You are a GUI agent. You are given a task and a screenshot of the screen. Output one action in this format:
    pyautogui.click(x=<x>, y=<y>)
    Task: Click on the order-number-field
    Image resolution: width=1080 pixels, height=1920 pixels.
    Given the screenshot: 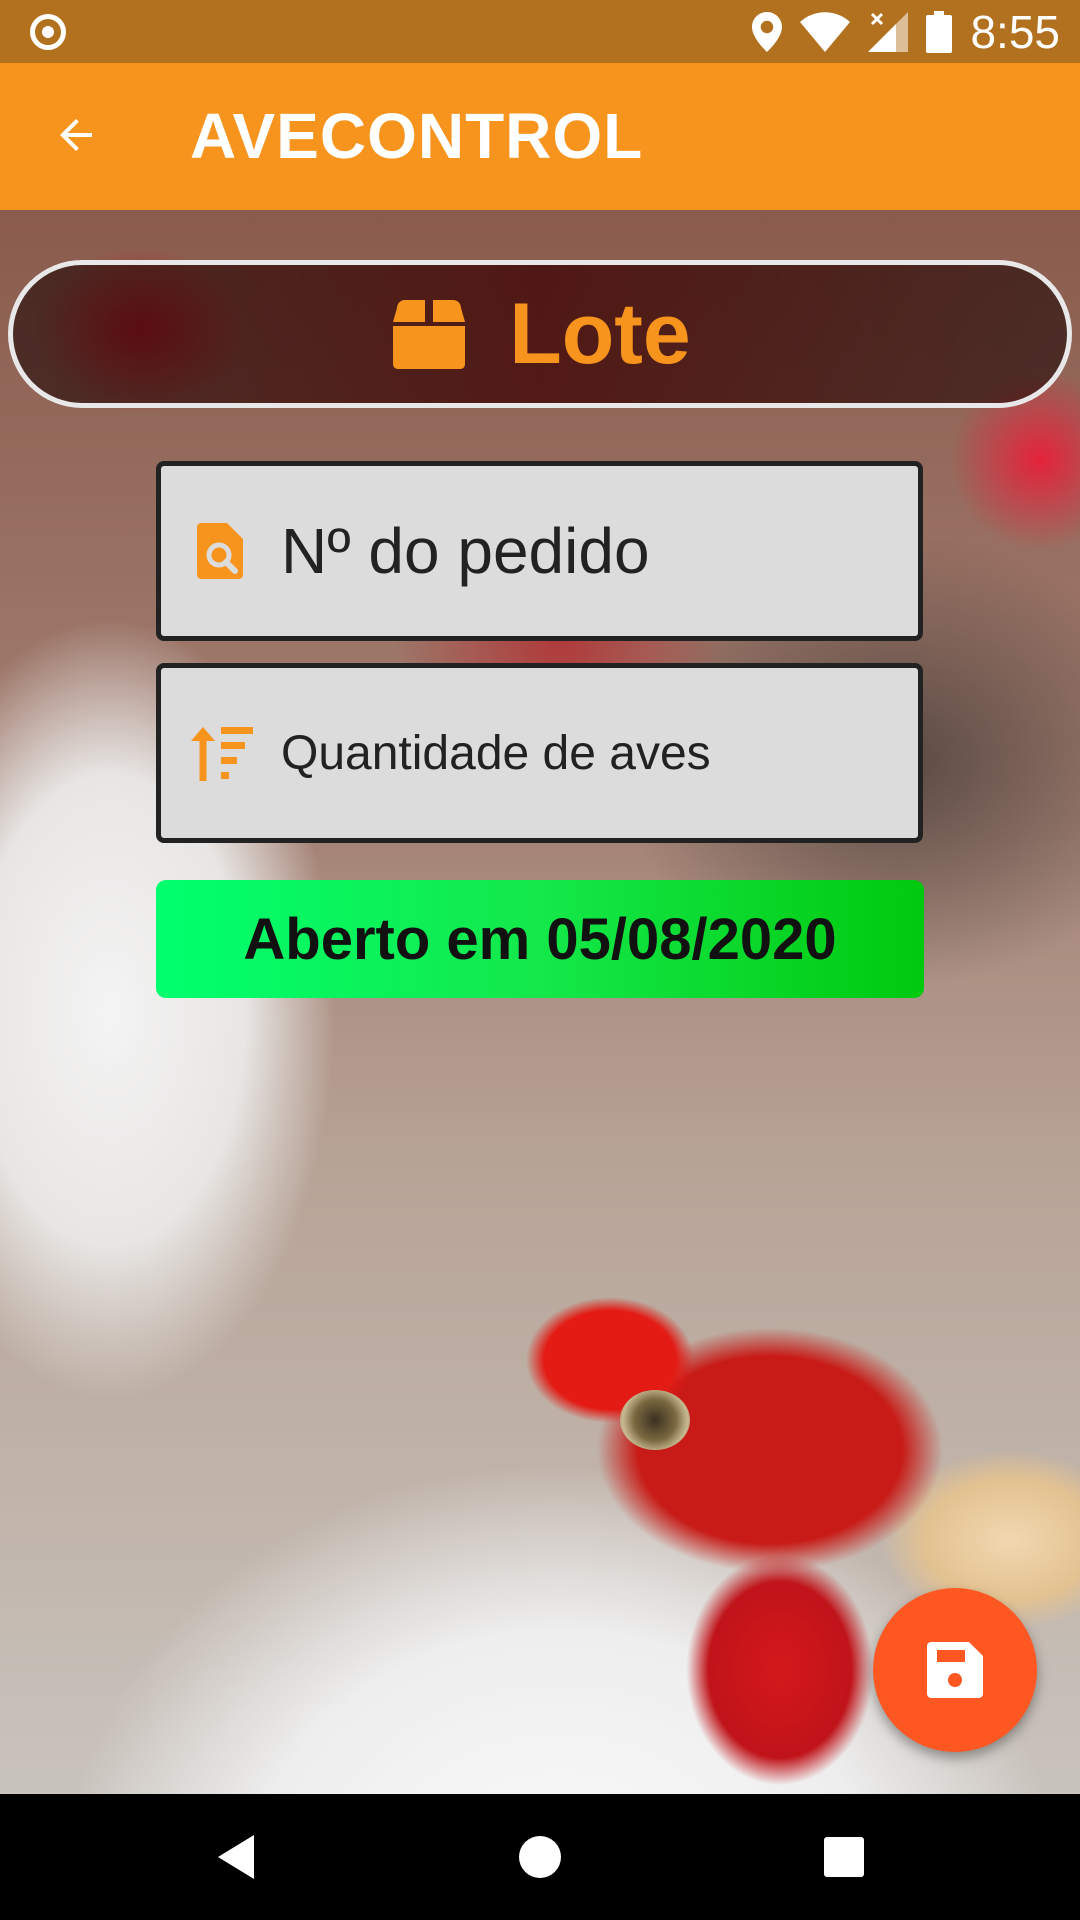 What is the action you would take?
    pyautogui.click(x=539, y=551)
    